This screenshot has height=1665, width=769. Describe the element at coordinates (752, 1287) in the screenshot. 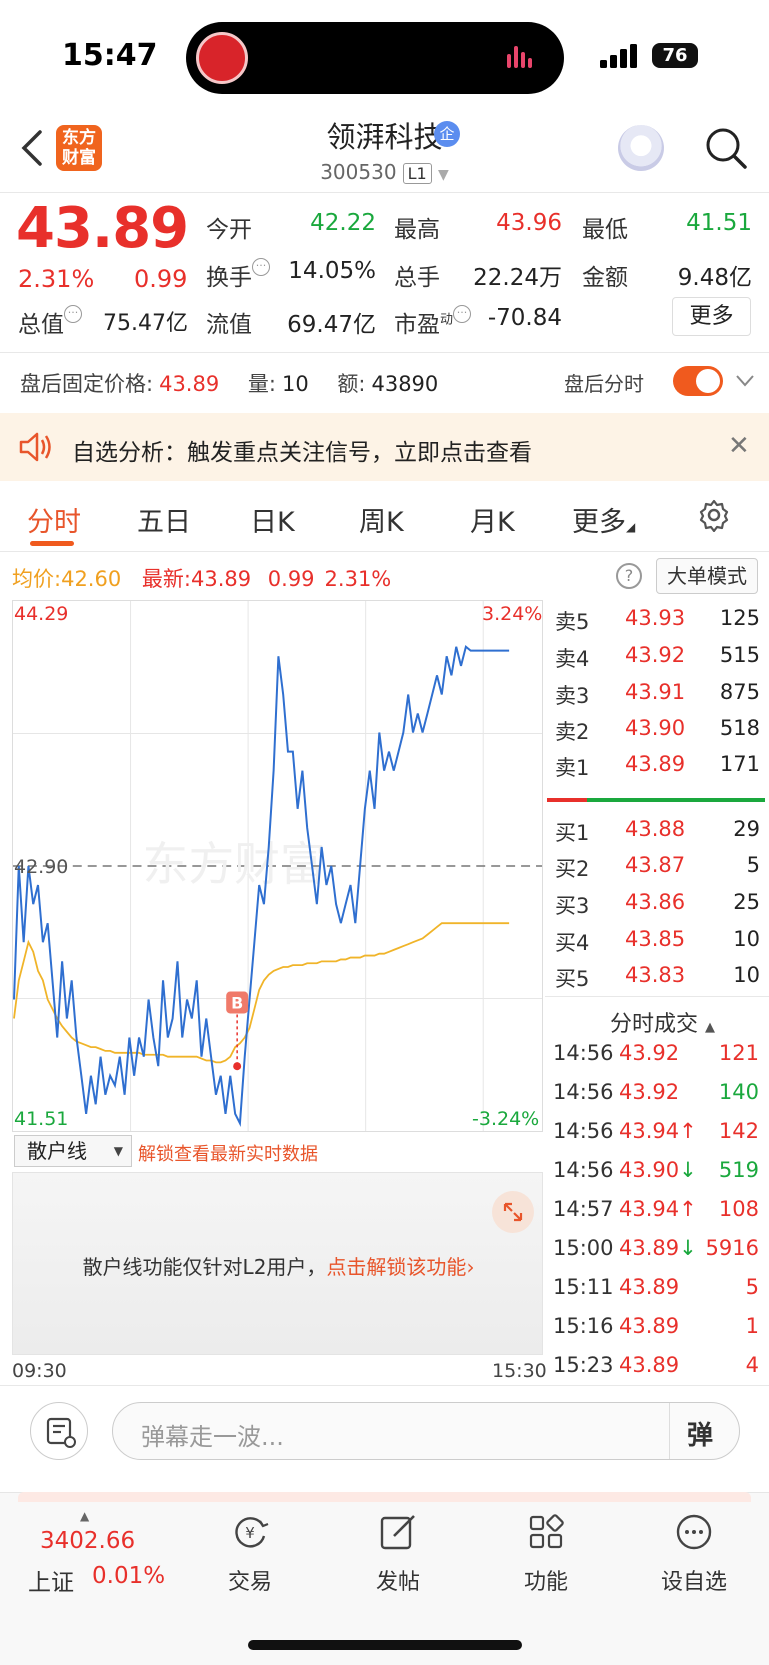

I see `trade-volume: 5` at that location.